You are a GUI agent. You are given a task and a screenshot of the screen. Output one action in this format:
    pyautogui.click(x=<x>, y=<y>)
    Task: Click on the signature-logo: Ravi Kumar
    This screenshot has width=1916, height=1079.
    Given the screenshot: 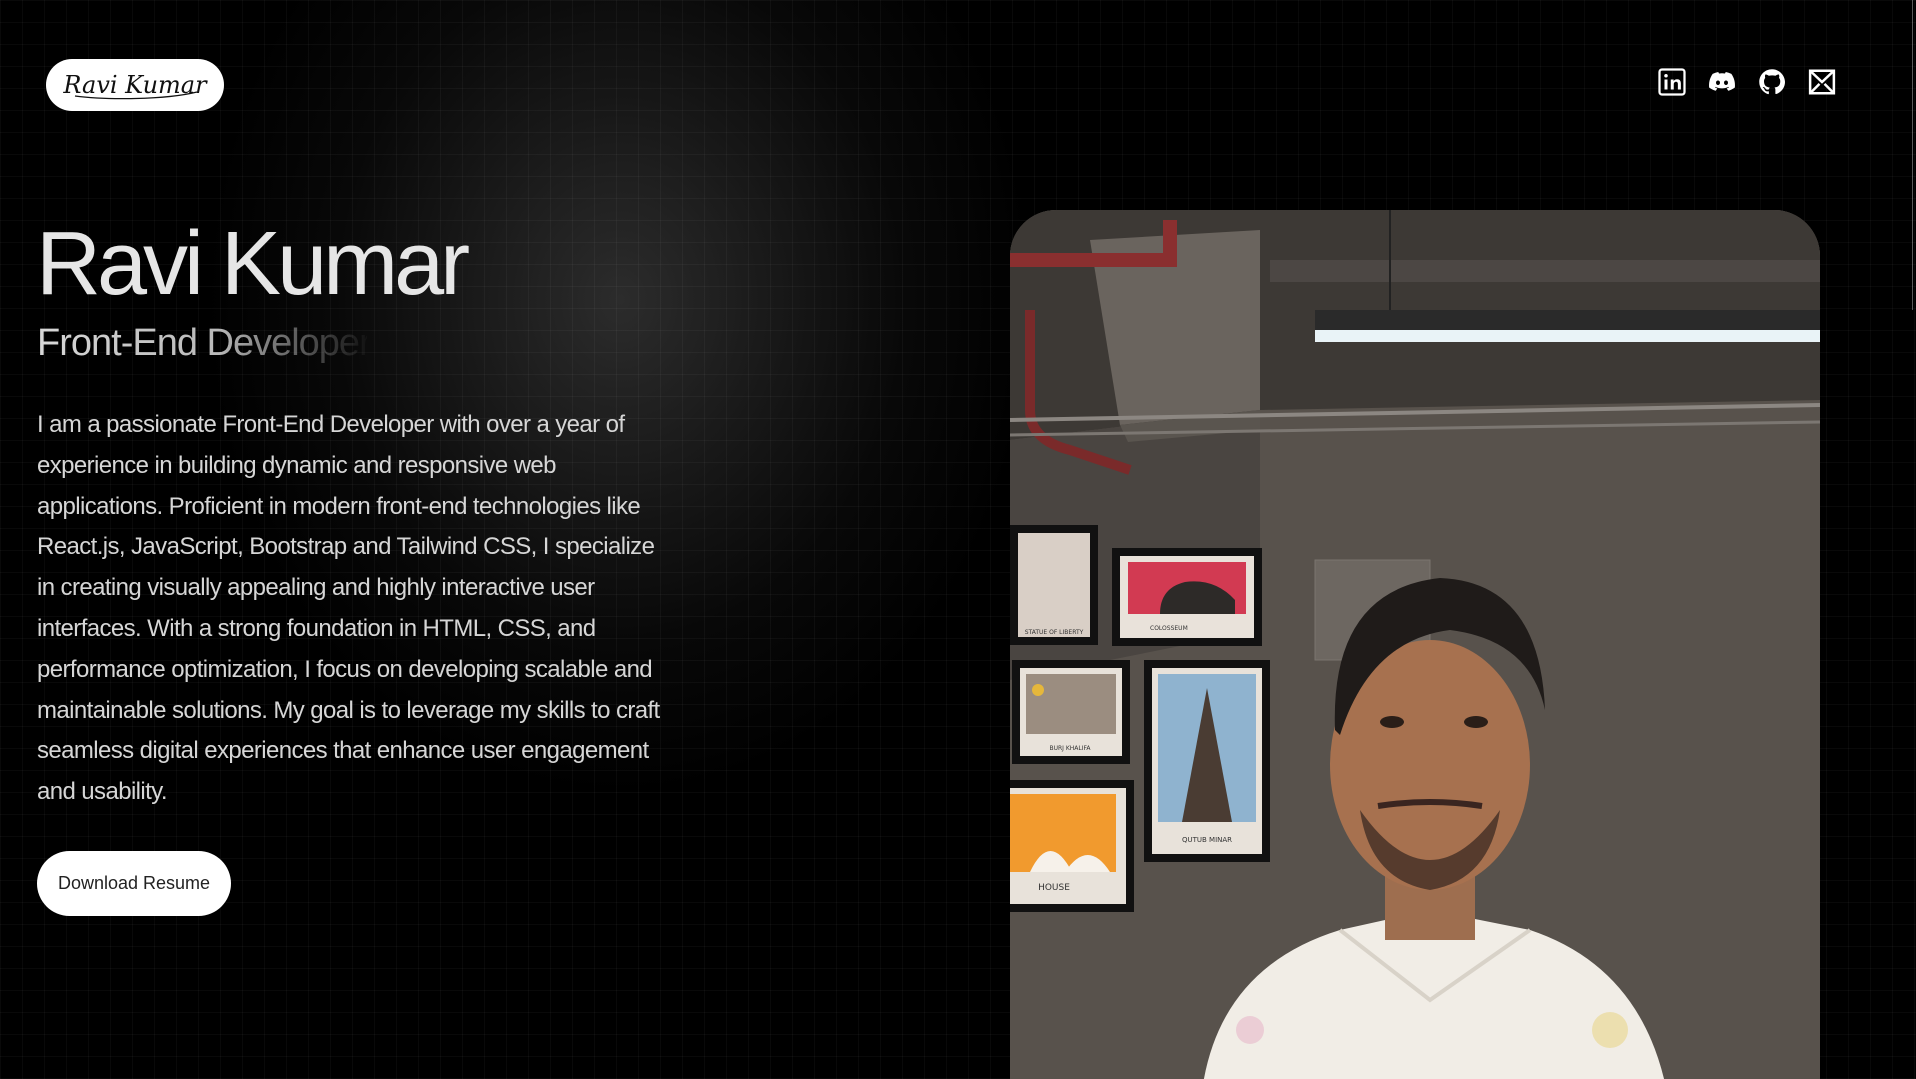 What is the action you would take?
    pyautogui.click(x=135, y=85)
    